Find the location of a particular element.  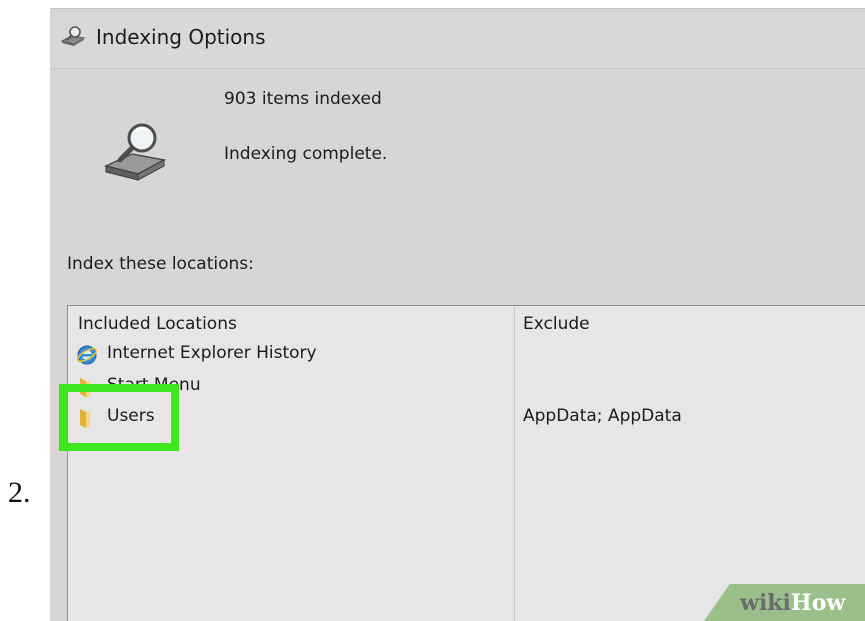

title-separator is located at coordinates (457, 68).